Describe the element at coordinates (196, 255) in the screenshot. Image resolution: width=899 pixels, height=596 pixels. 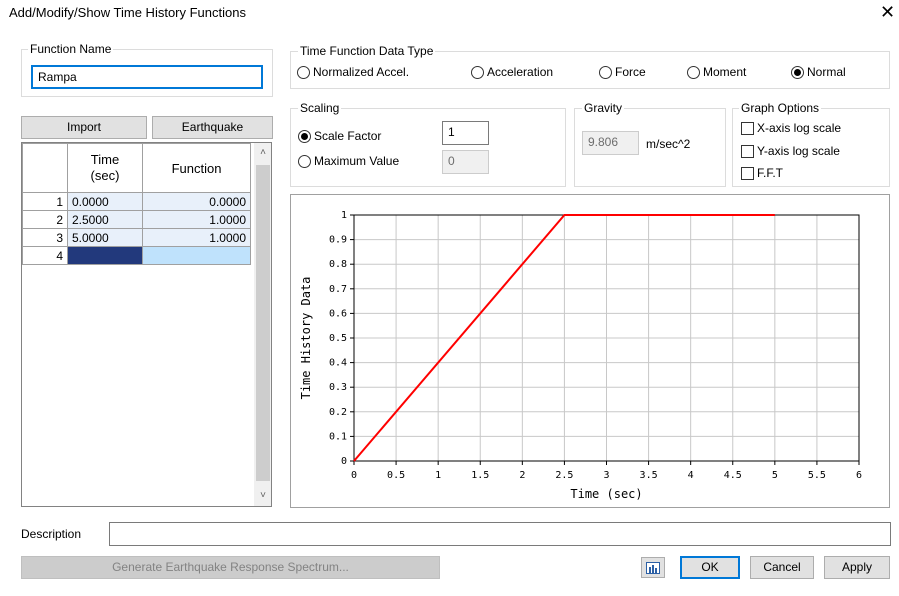
I see `function-cell-selected` at that location.